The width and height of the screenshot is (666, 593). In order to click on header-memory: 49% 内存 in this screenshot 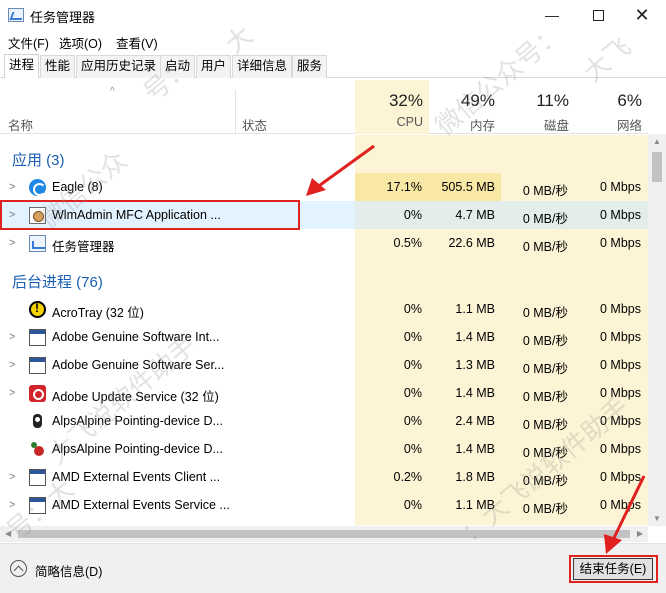, I will do `click(465, 107)`.